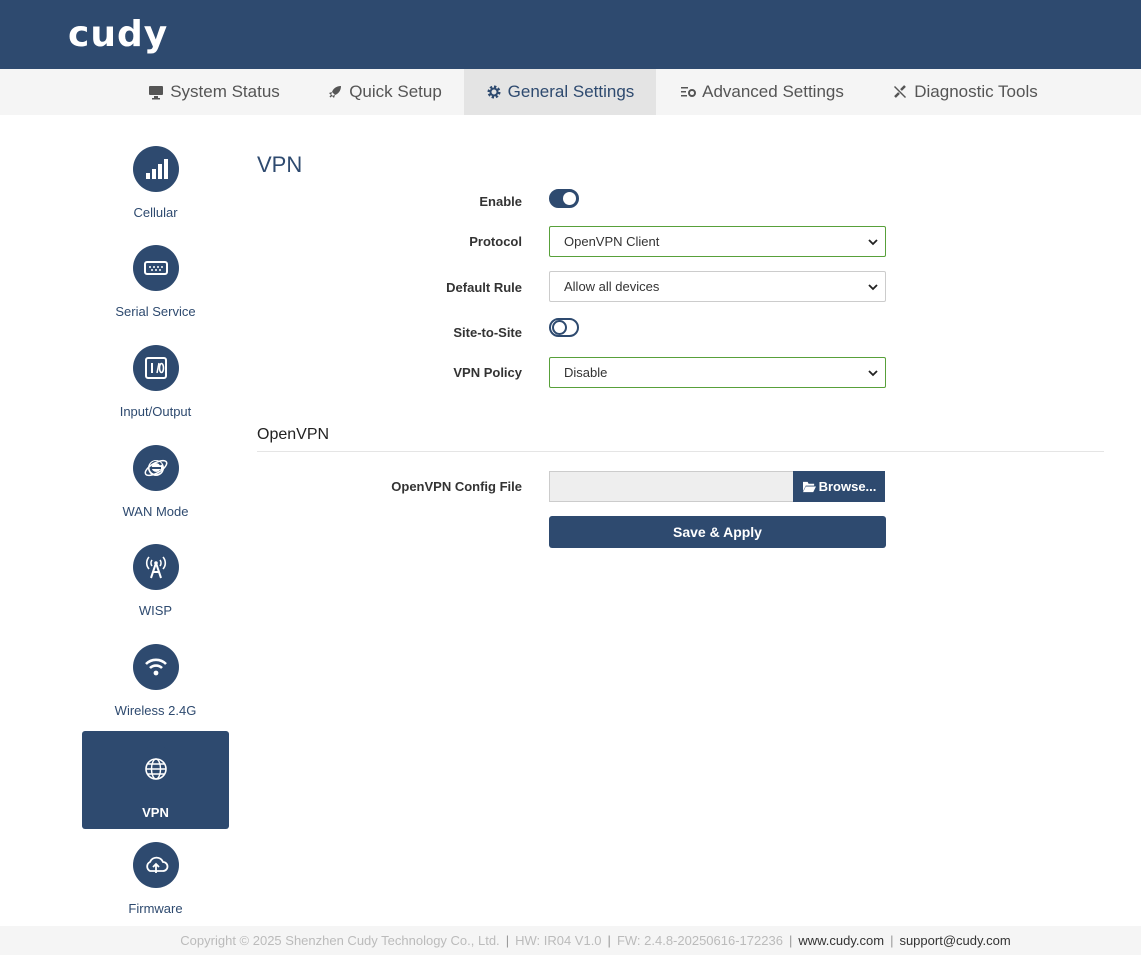  I want to click on sidebar-item-wisp: WISP, so click(155, 578).